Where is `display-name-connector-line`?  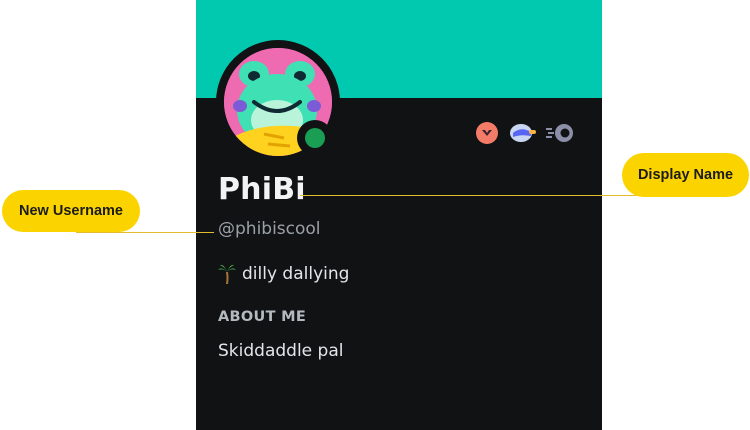 display-name-connector-line is located at coordinates (469, 195).